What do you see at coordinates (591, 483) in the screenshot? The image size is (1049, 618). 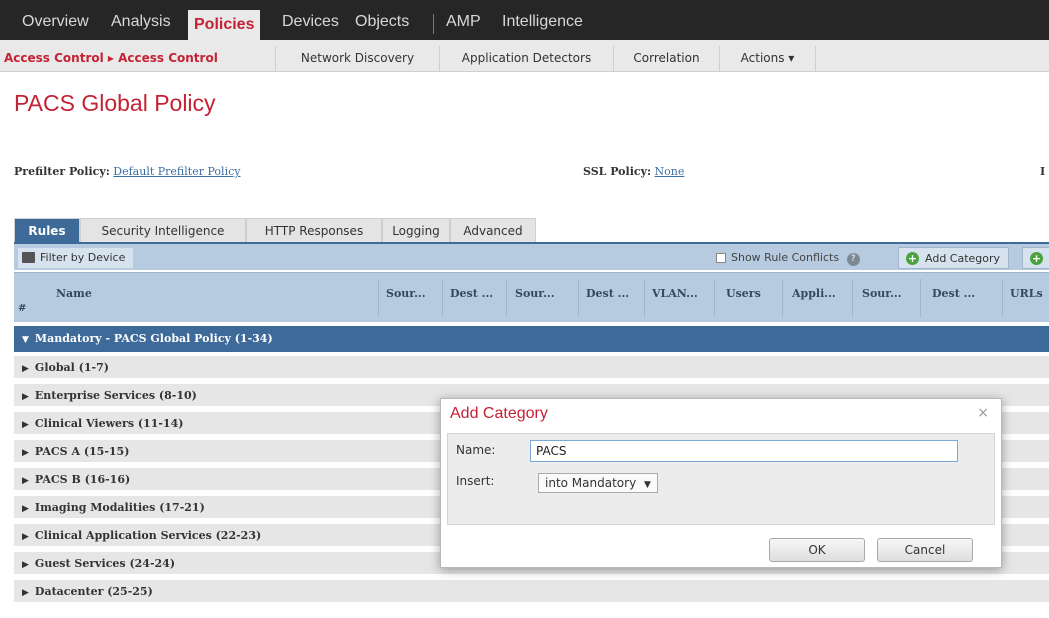 I see `insert-position-value: into Mandatory` at bounding box center [591, 483].